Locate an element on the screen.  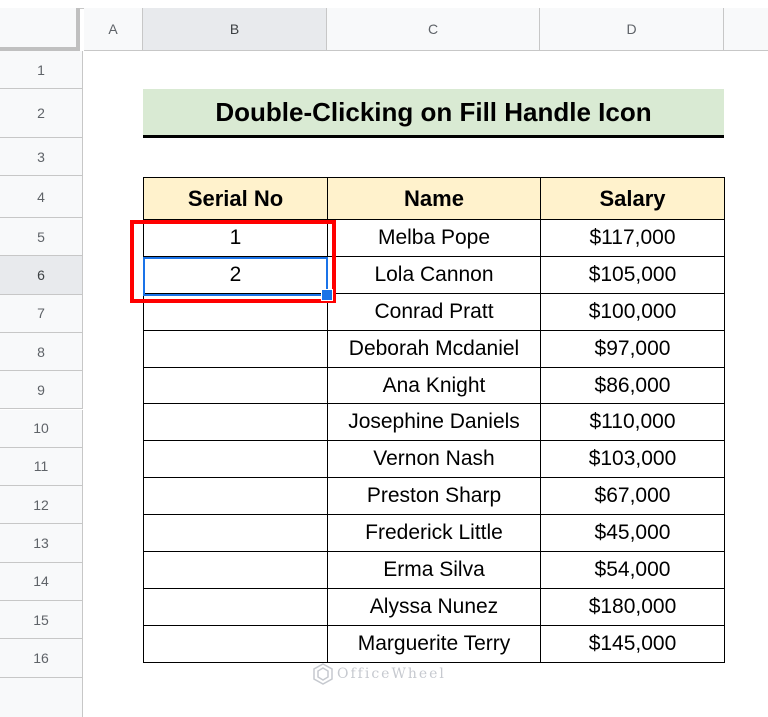
table-row: Deborah Mcdaniel $97,000 is located at coordinates (434, 348).